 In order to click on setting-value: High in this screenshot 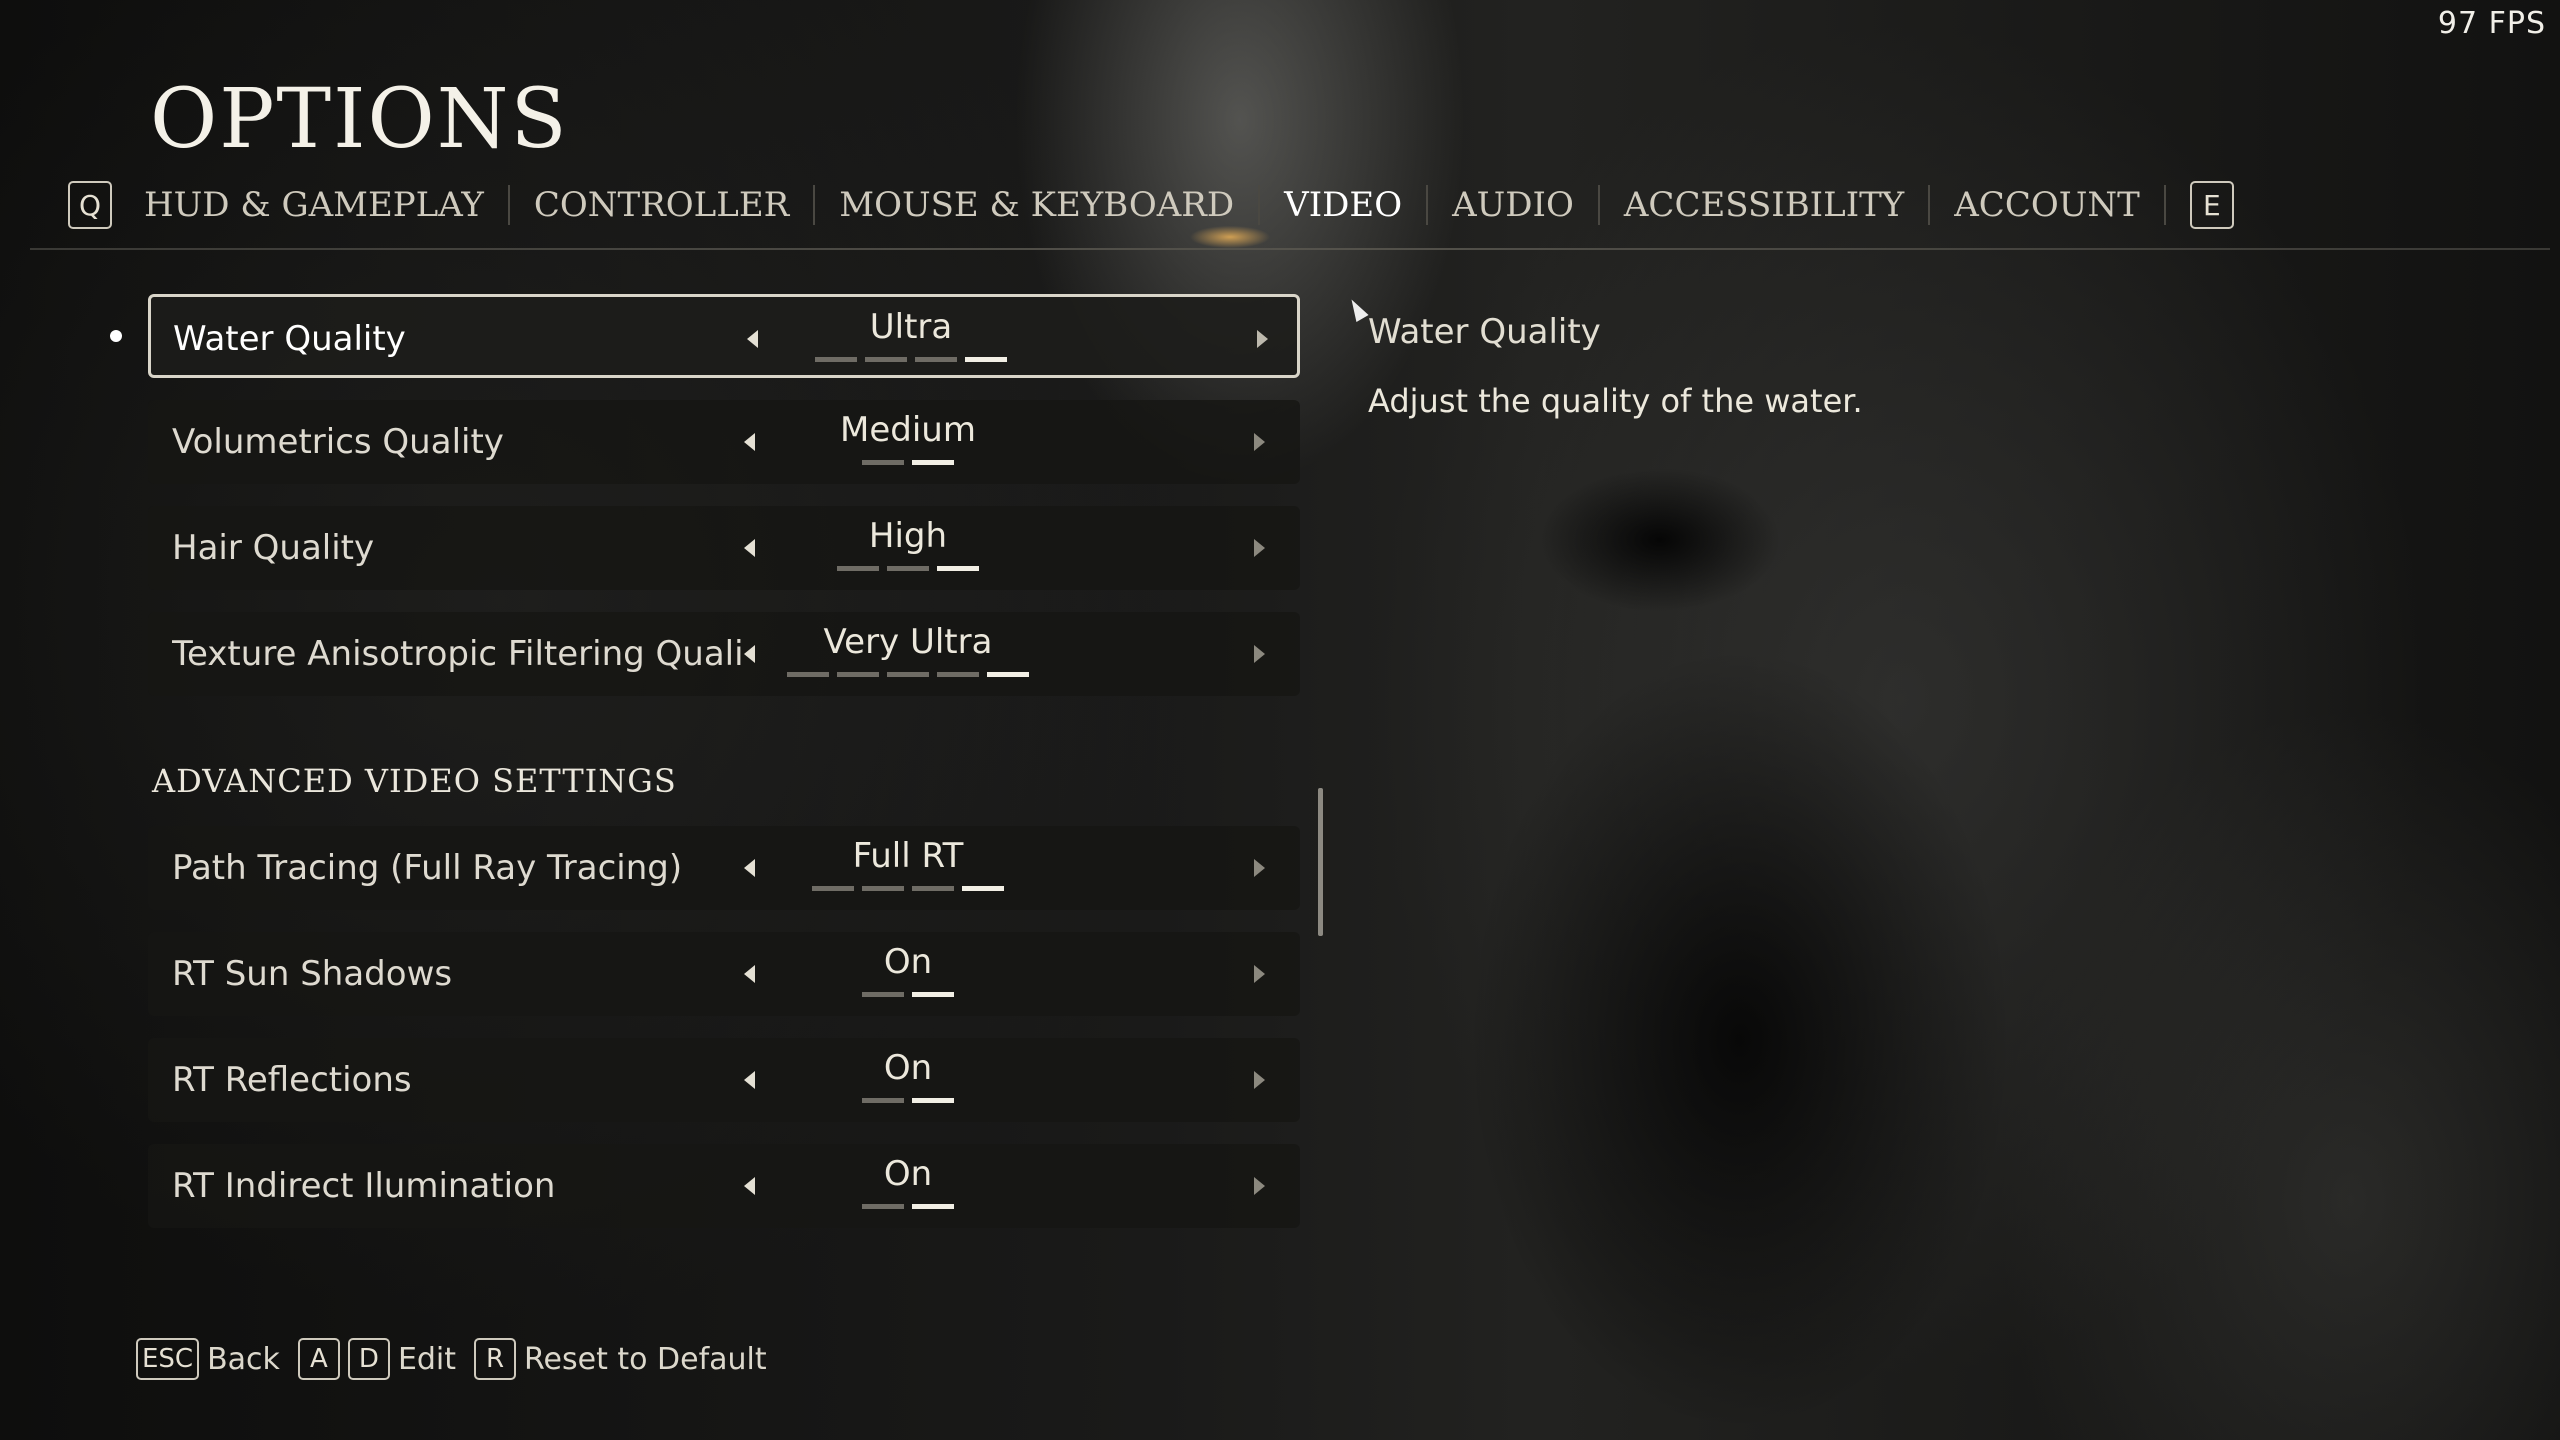, I will do `click(908, 536)`.